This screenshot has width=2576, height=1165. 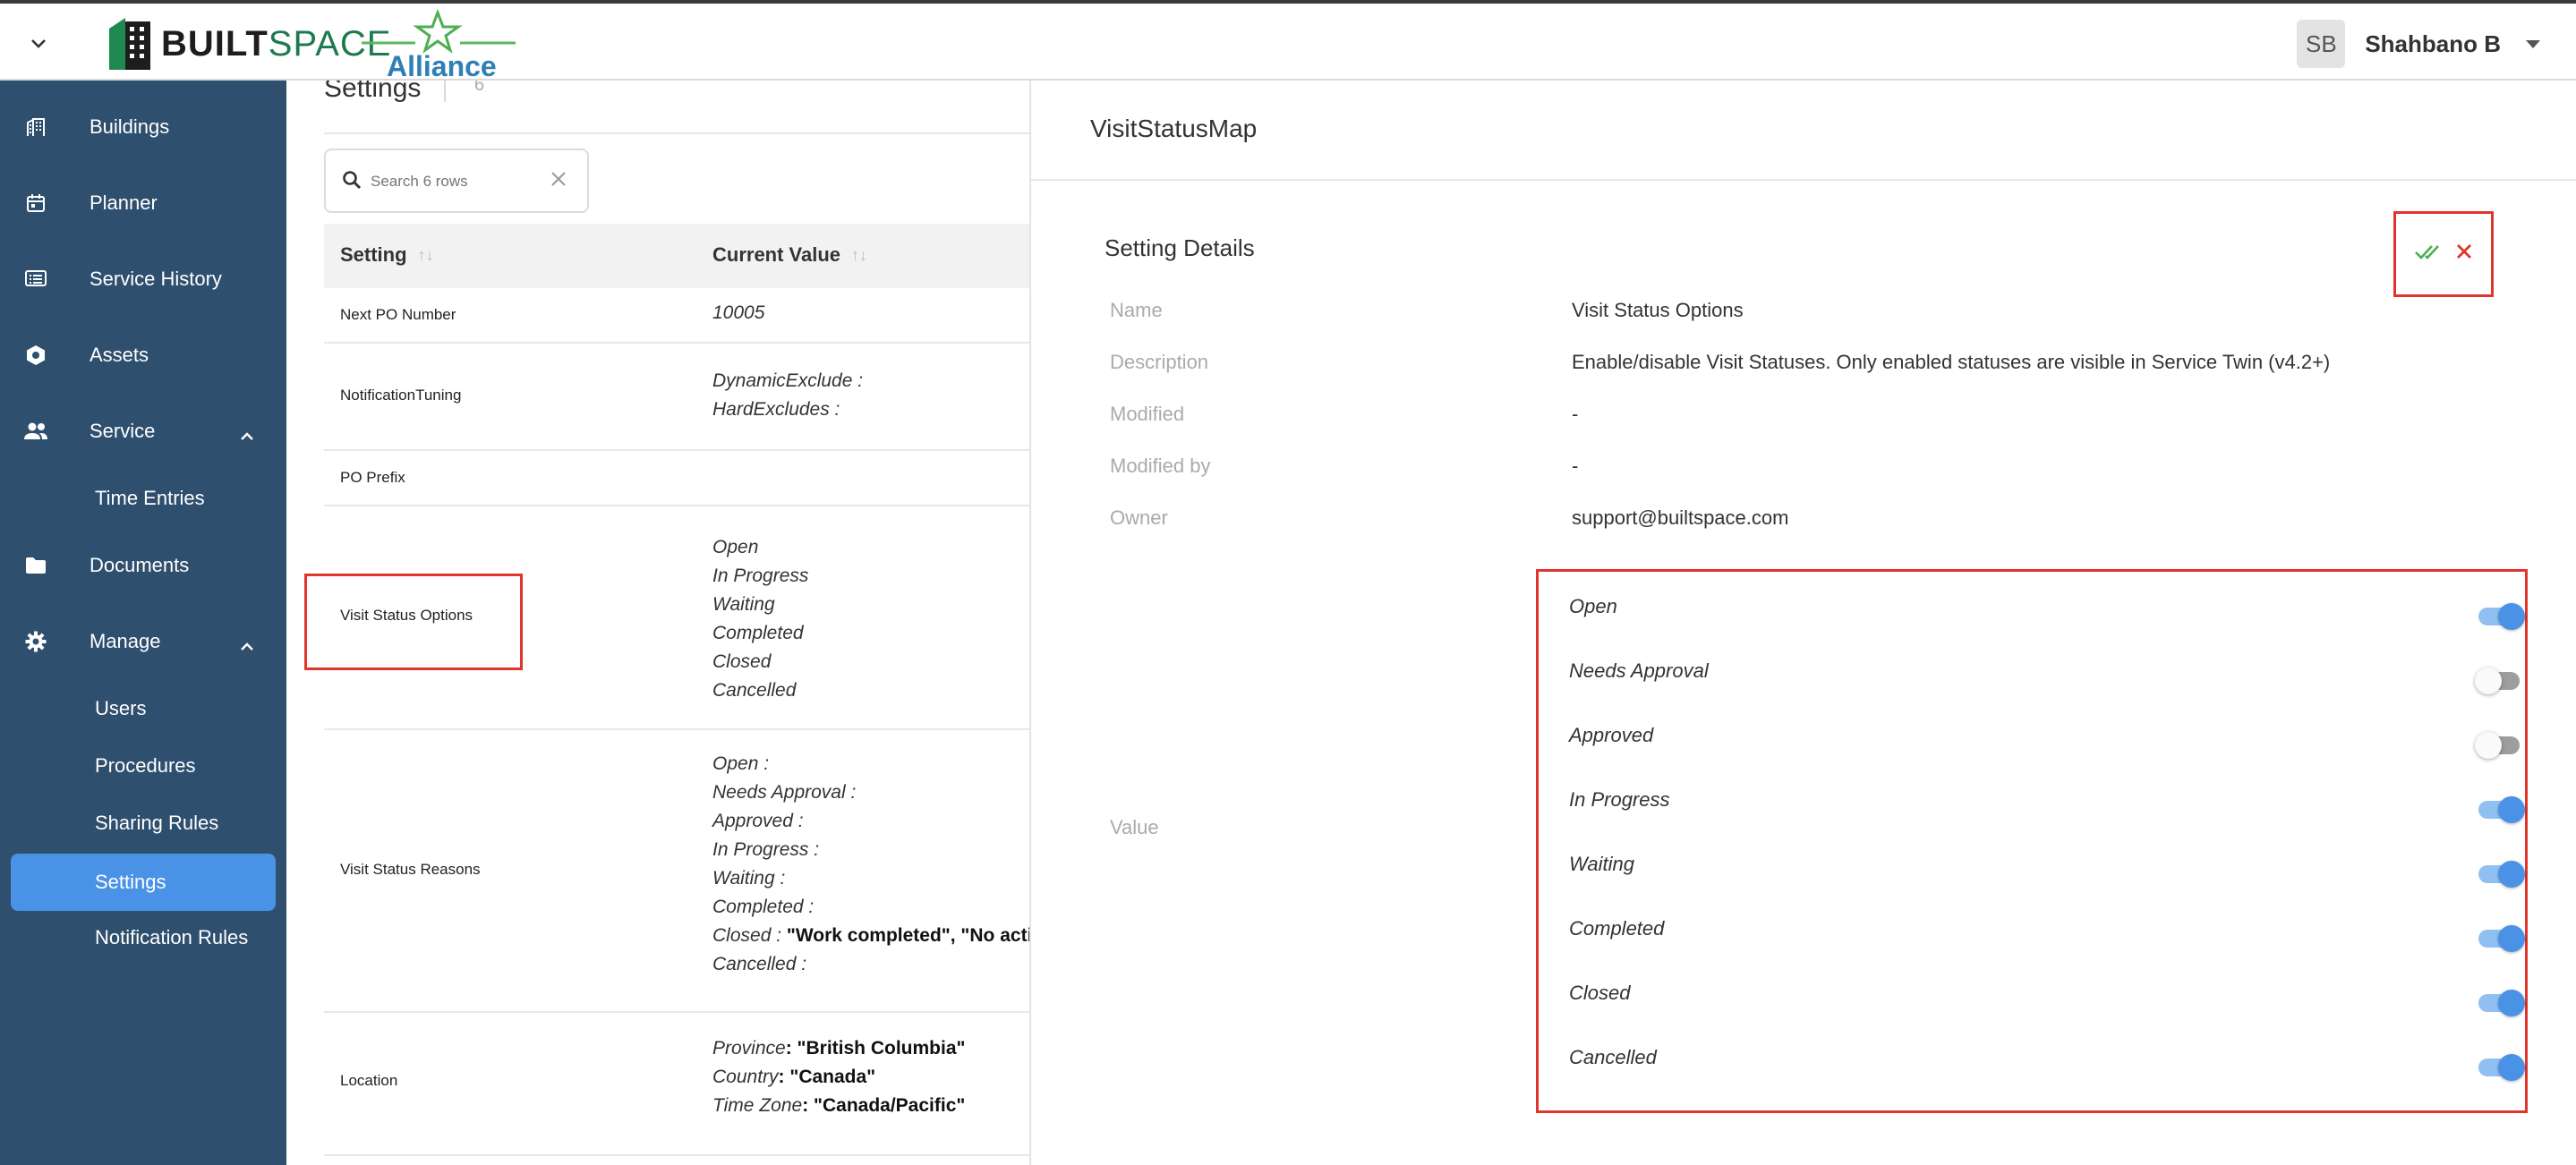 What do you see at coordinates (2047, 1005) in the screenshot?
I see `status-row-closed: Closed` at bounding box center [2047, 1005].